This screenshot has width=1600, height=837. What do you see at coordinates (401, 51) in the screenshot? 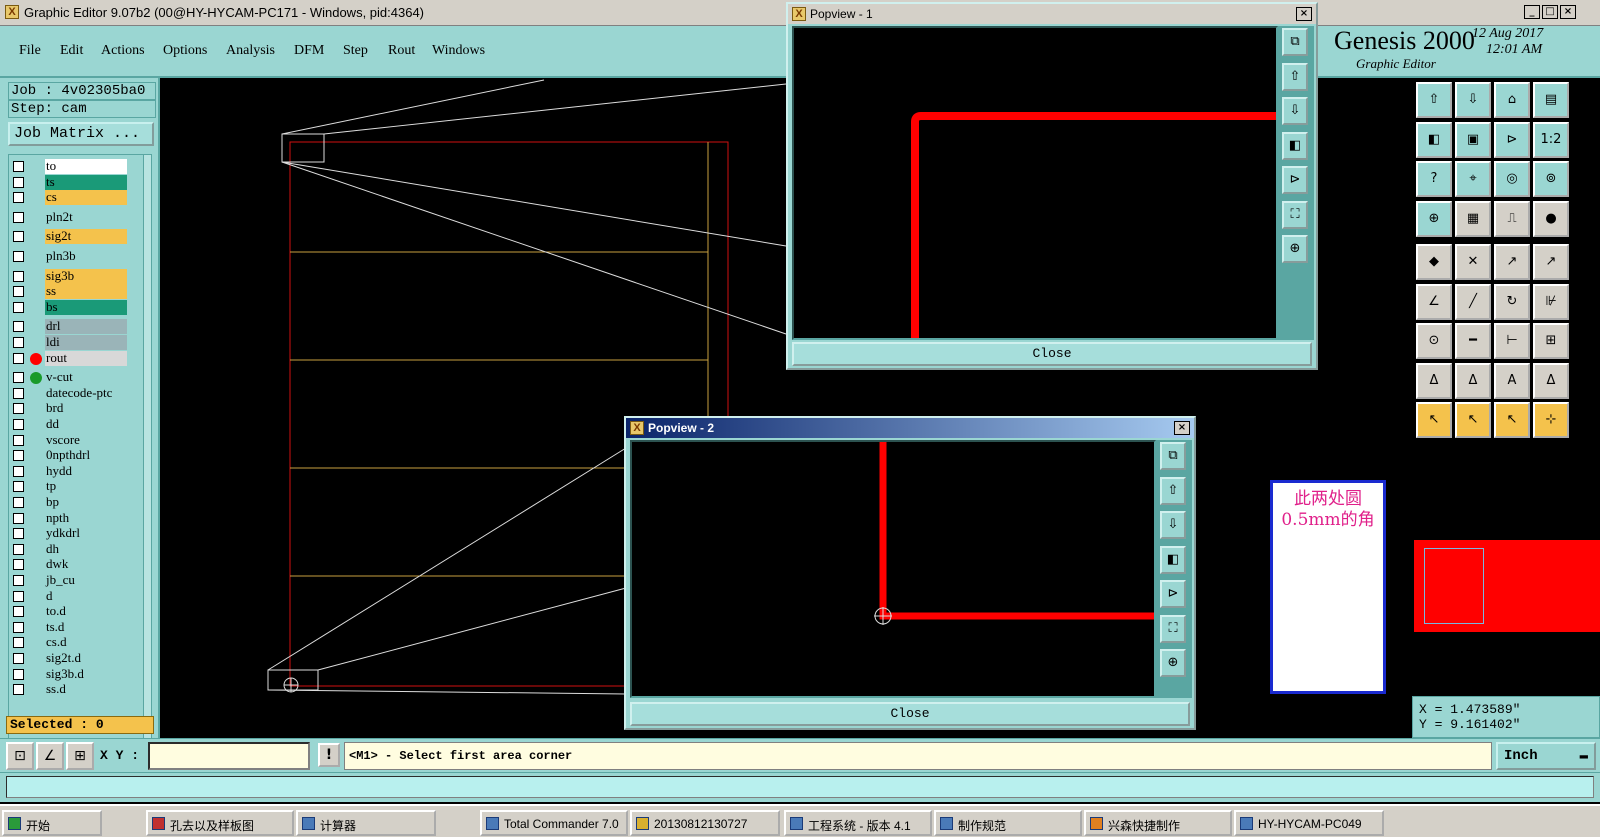
I see `menu-rout: Rout` at bounding box center [401, 51].